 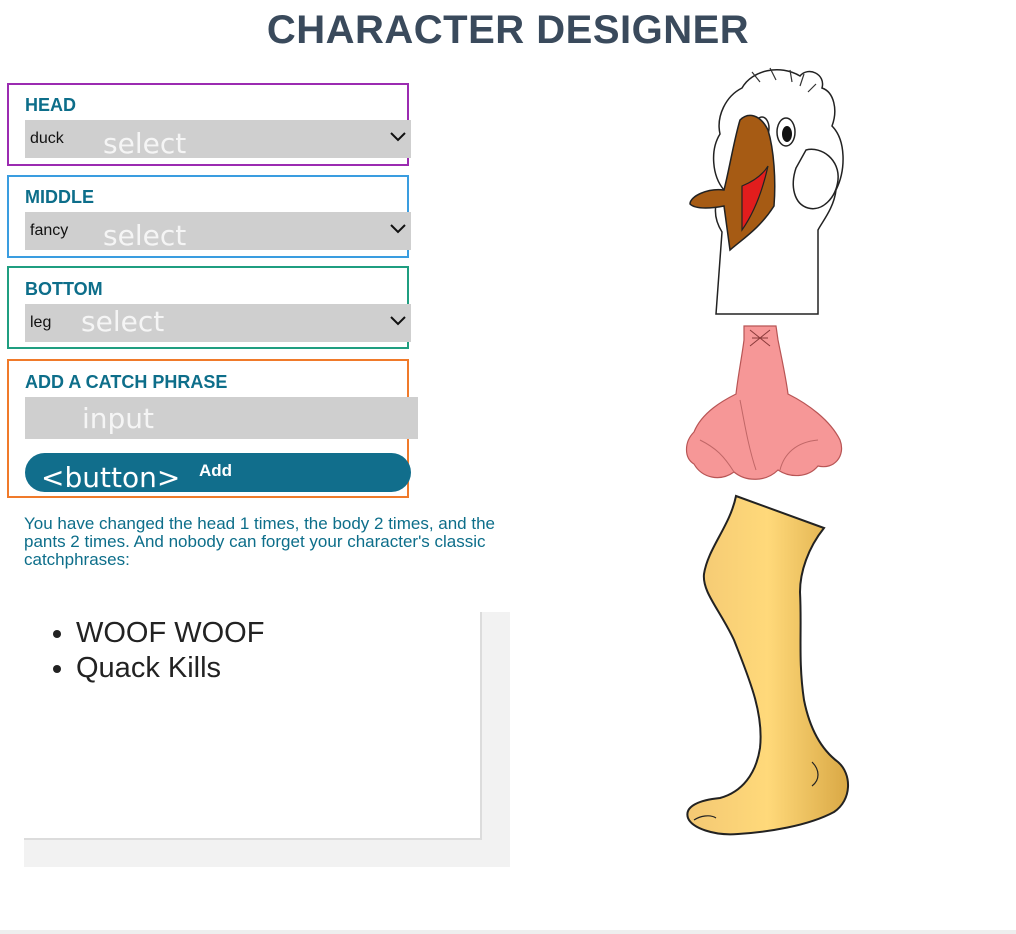 I want to click on duck-head-image, so click(x=766, y=191).